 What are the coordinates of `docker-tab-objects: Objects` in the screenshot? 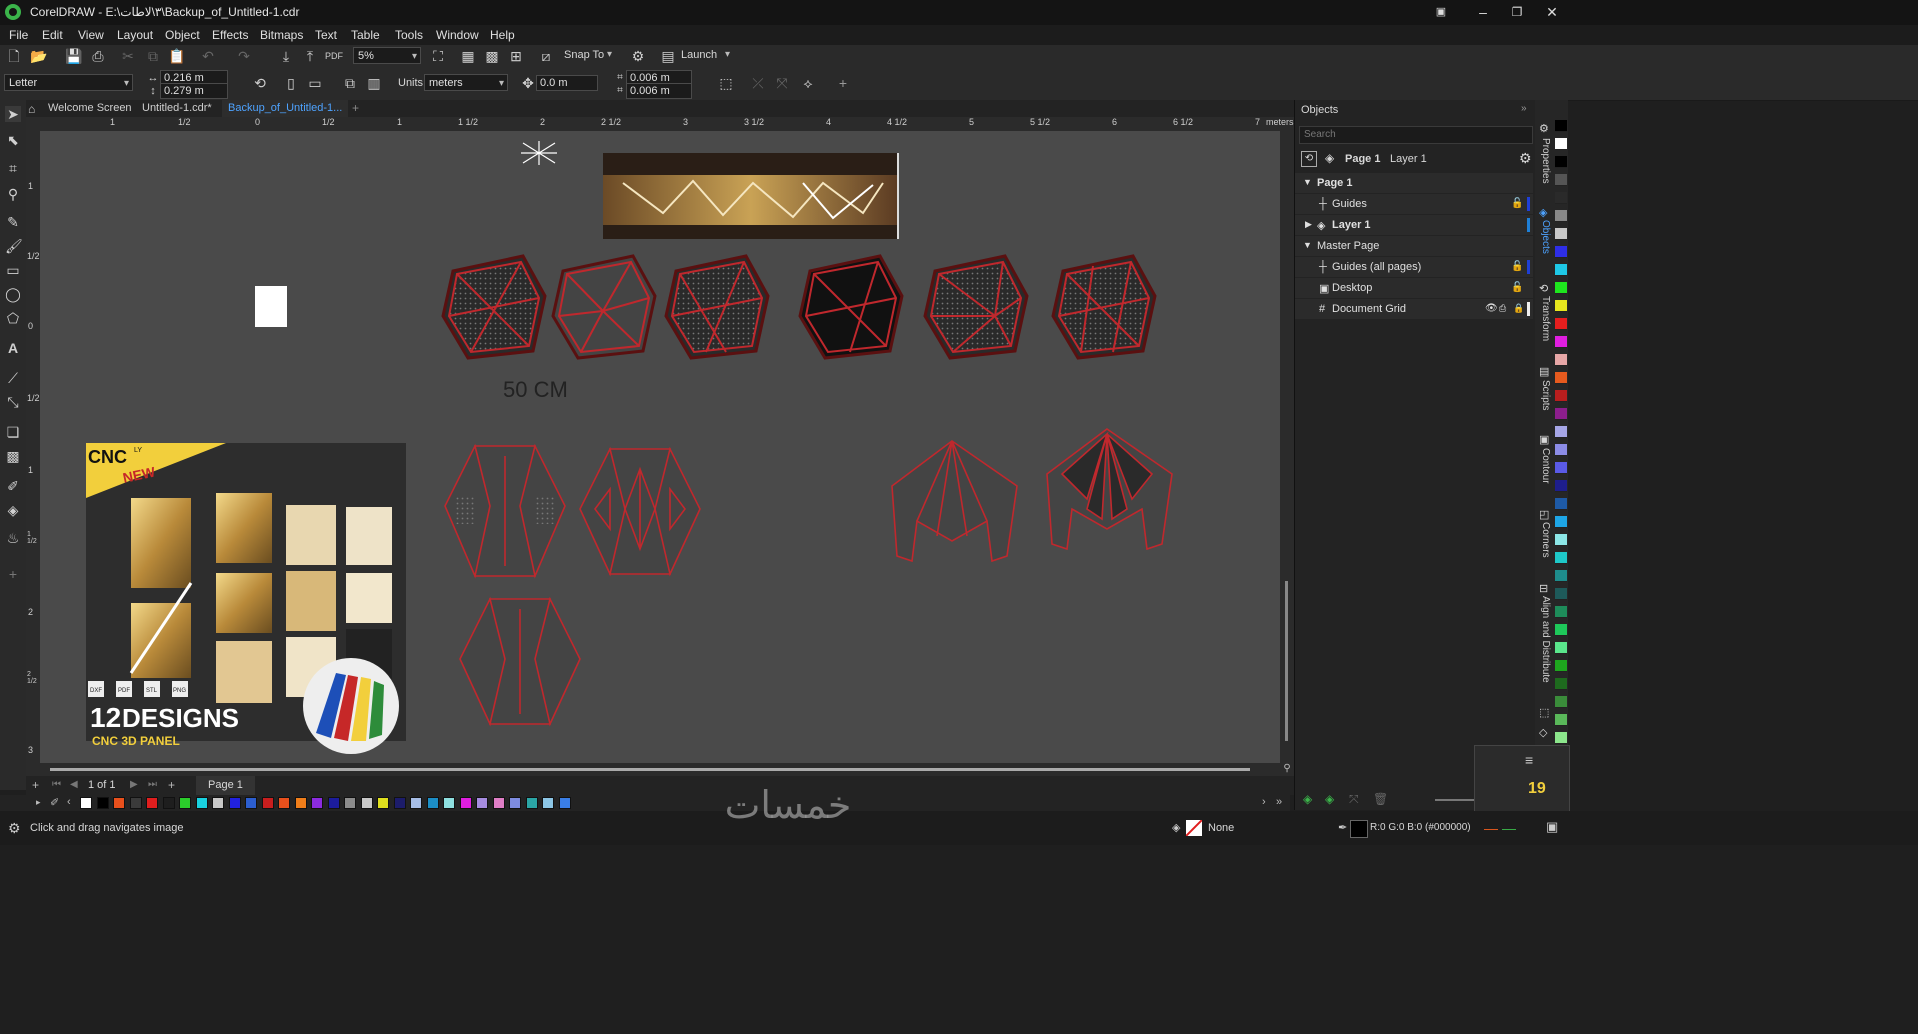 It's located at (1545, 237).